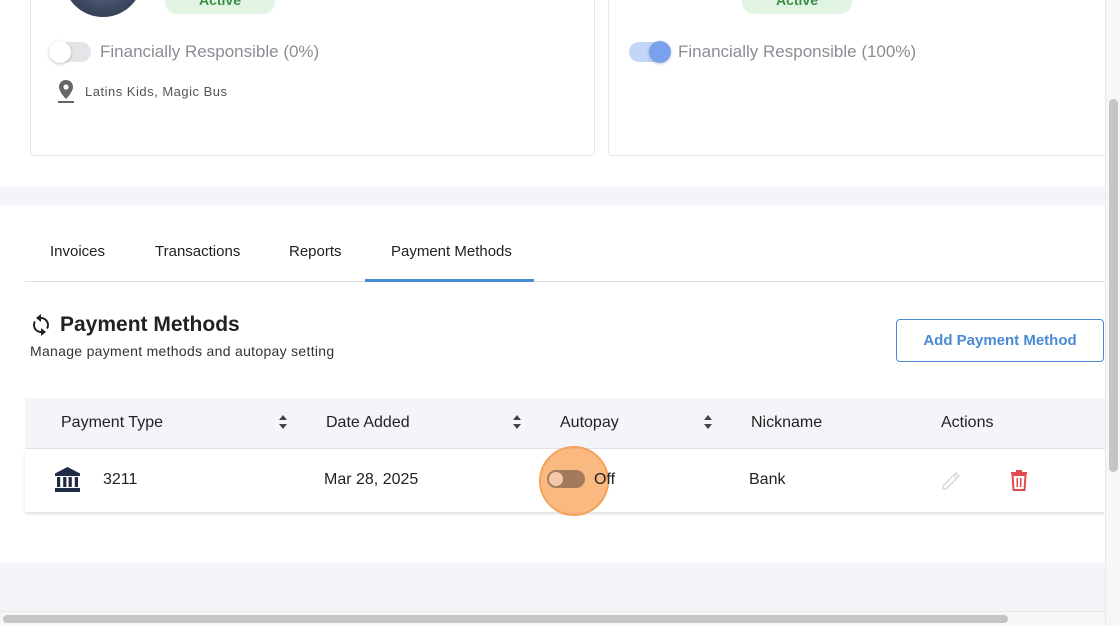  Describe the element at coordinates (67, 479) in the screenshot. I see `bank-icon` at that location.